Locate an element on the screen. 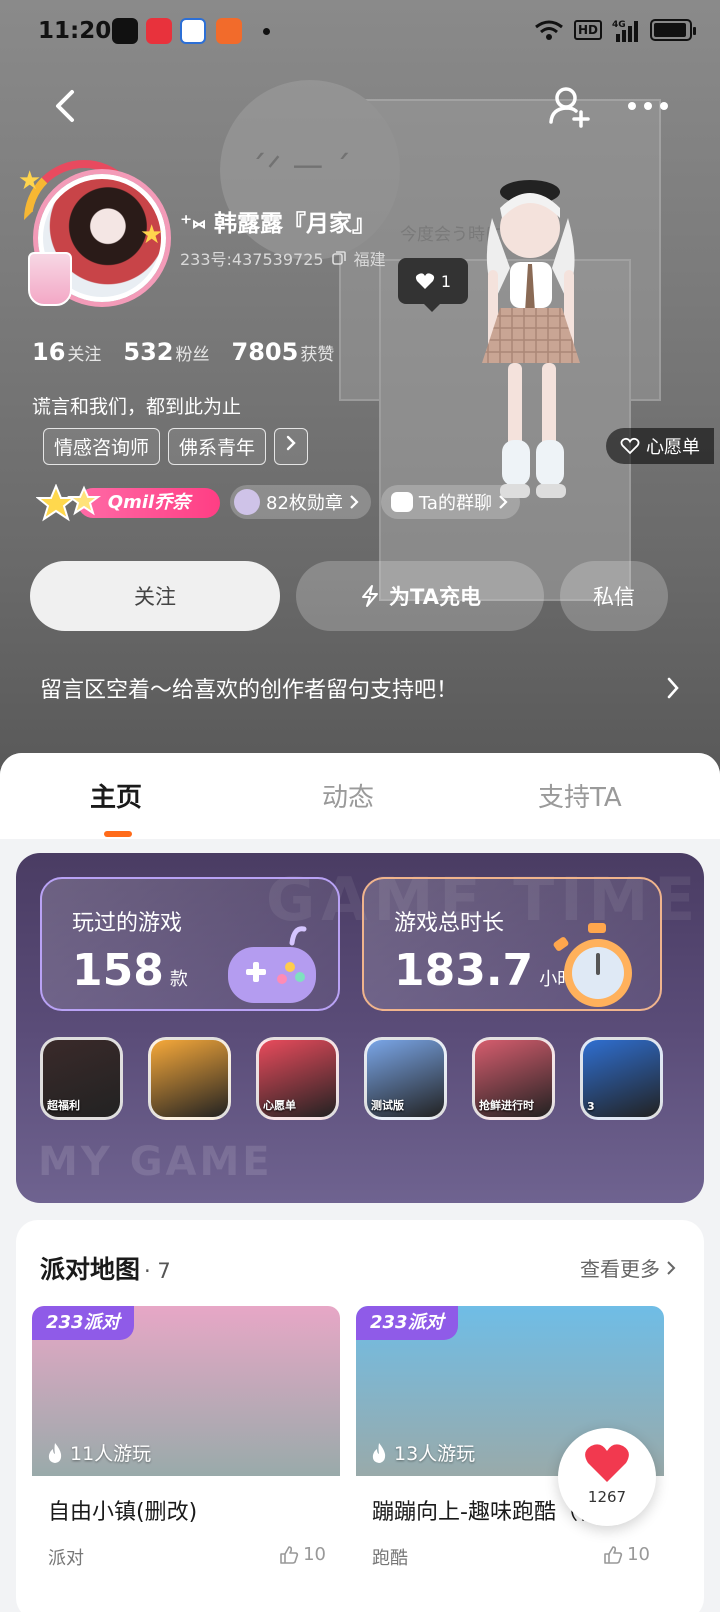 This screenshot has height=1612, width=720. back-icon is located at coordinates (66, 106).